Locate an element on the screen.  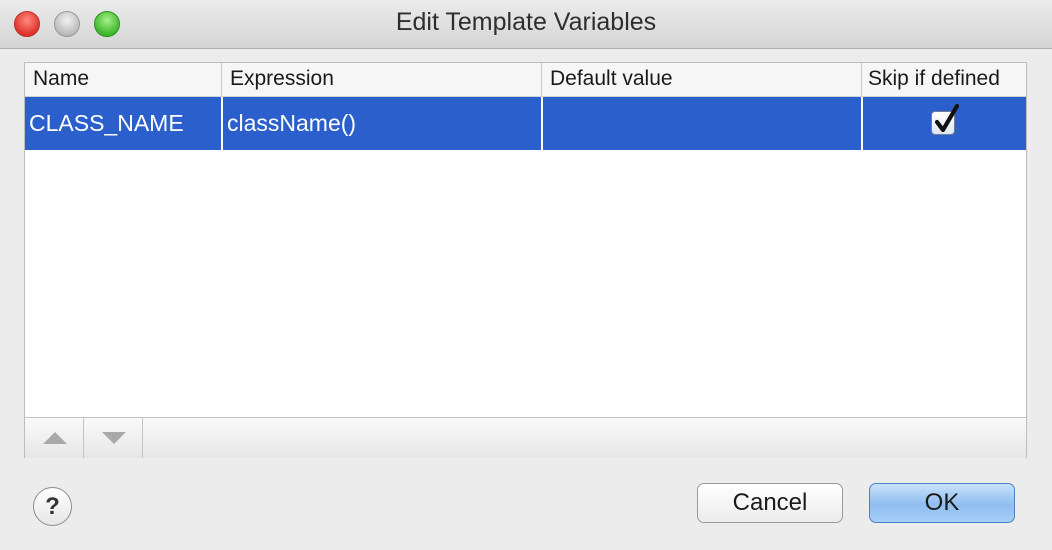
cell-default-value is located at coordinates (701, 123).